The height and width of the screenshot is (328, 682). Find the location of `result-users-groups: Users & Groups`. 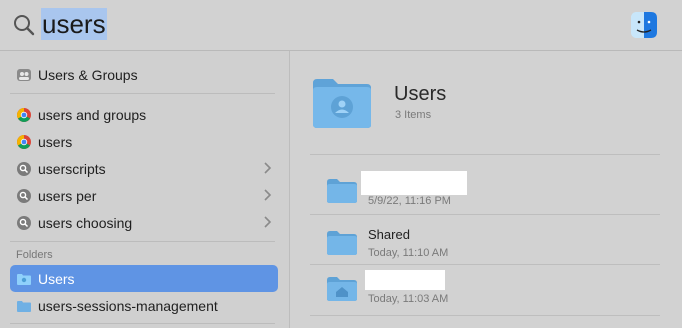

result-users-groups: Users & Groups is located at coordinates (144, 74).